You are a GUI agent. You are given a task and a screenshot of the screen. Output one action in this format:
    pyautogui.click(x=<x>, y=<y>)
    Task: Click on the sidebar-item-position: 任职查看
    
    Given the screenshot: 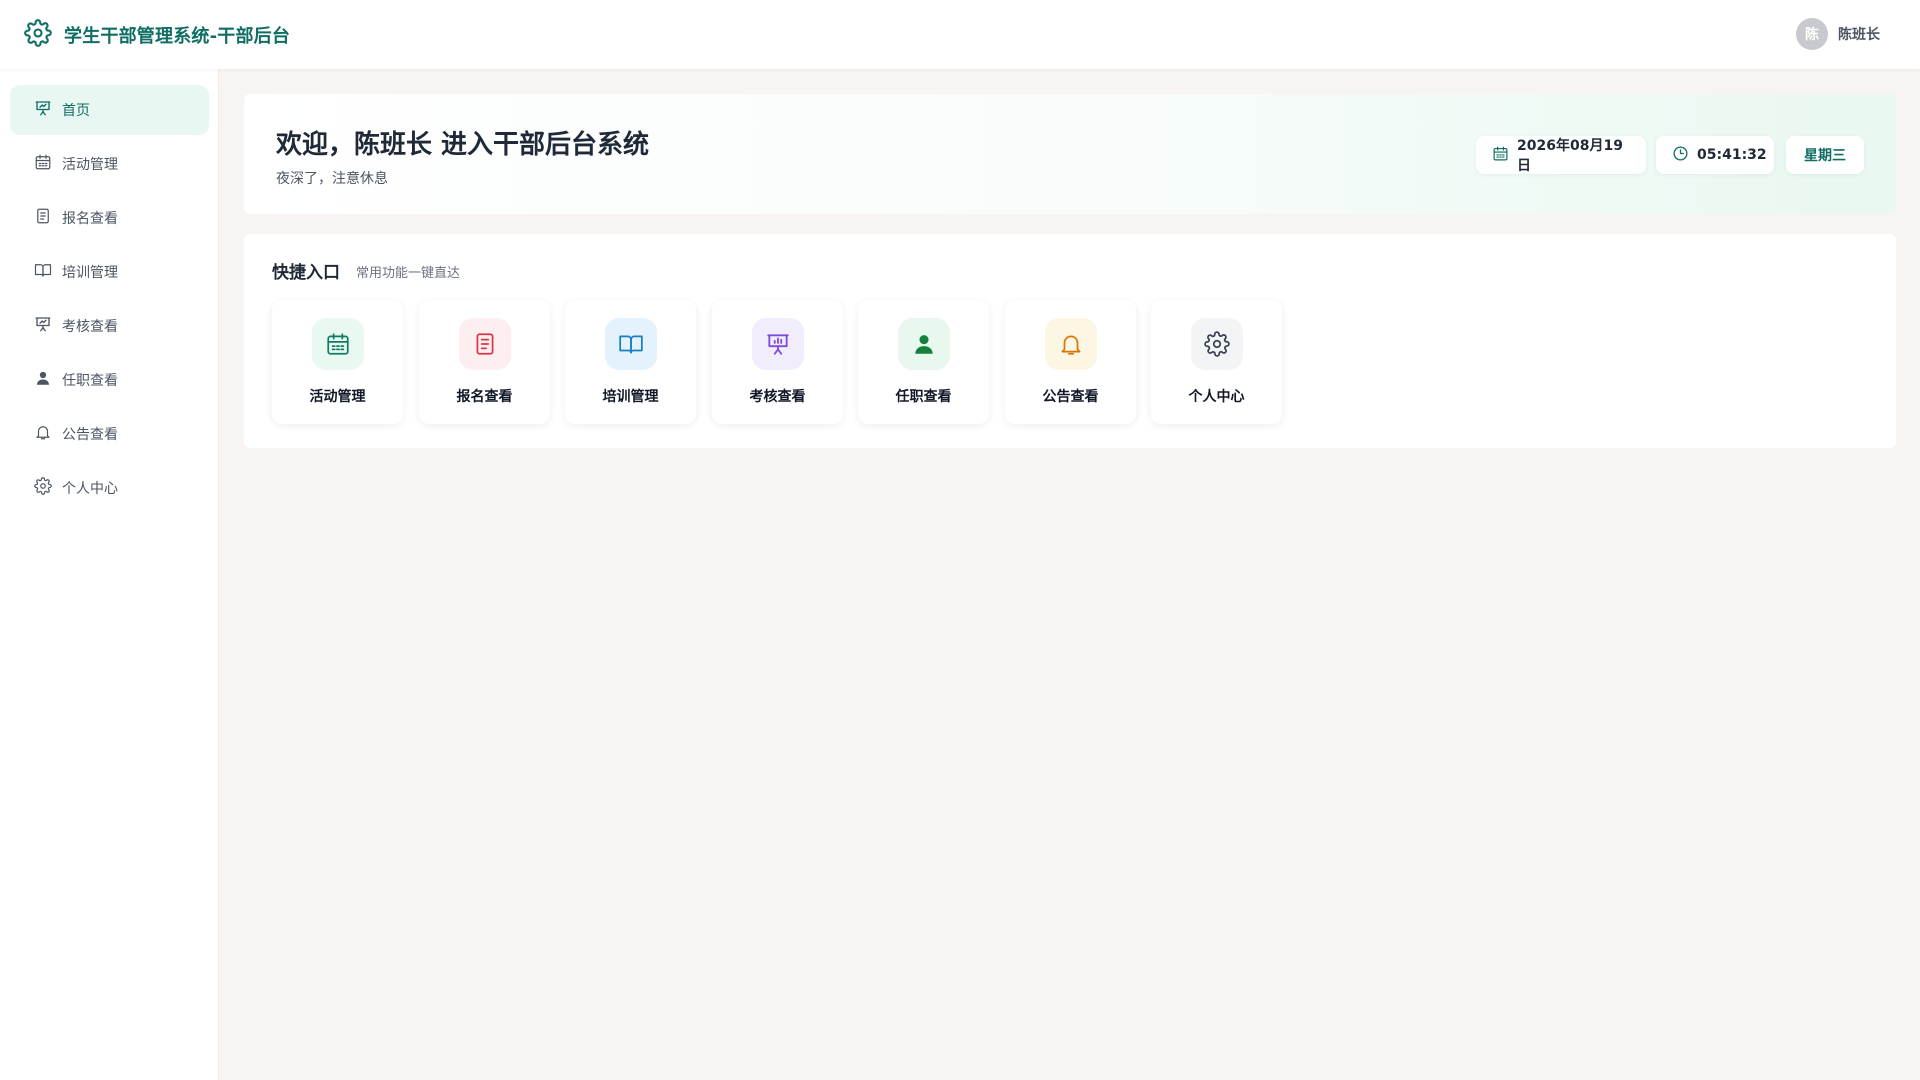 What is the action you would take?
    pyautogui.click(x=109, y=380)
    